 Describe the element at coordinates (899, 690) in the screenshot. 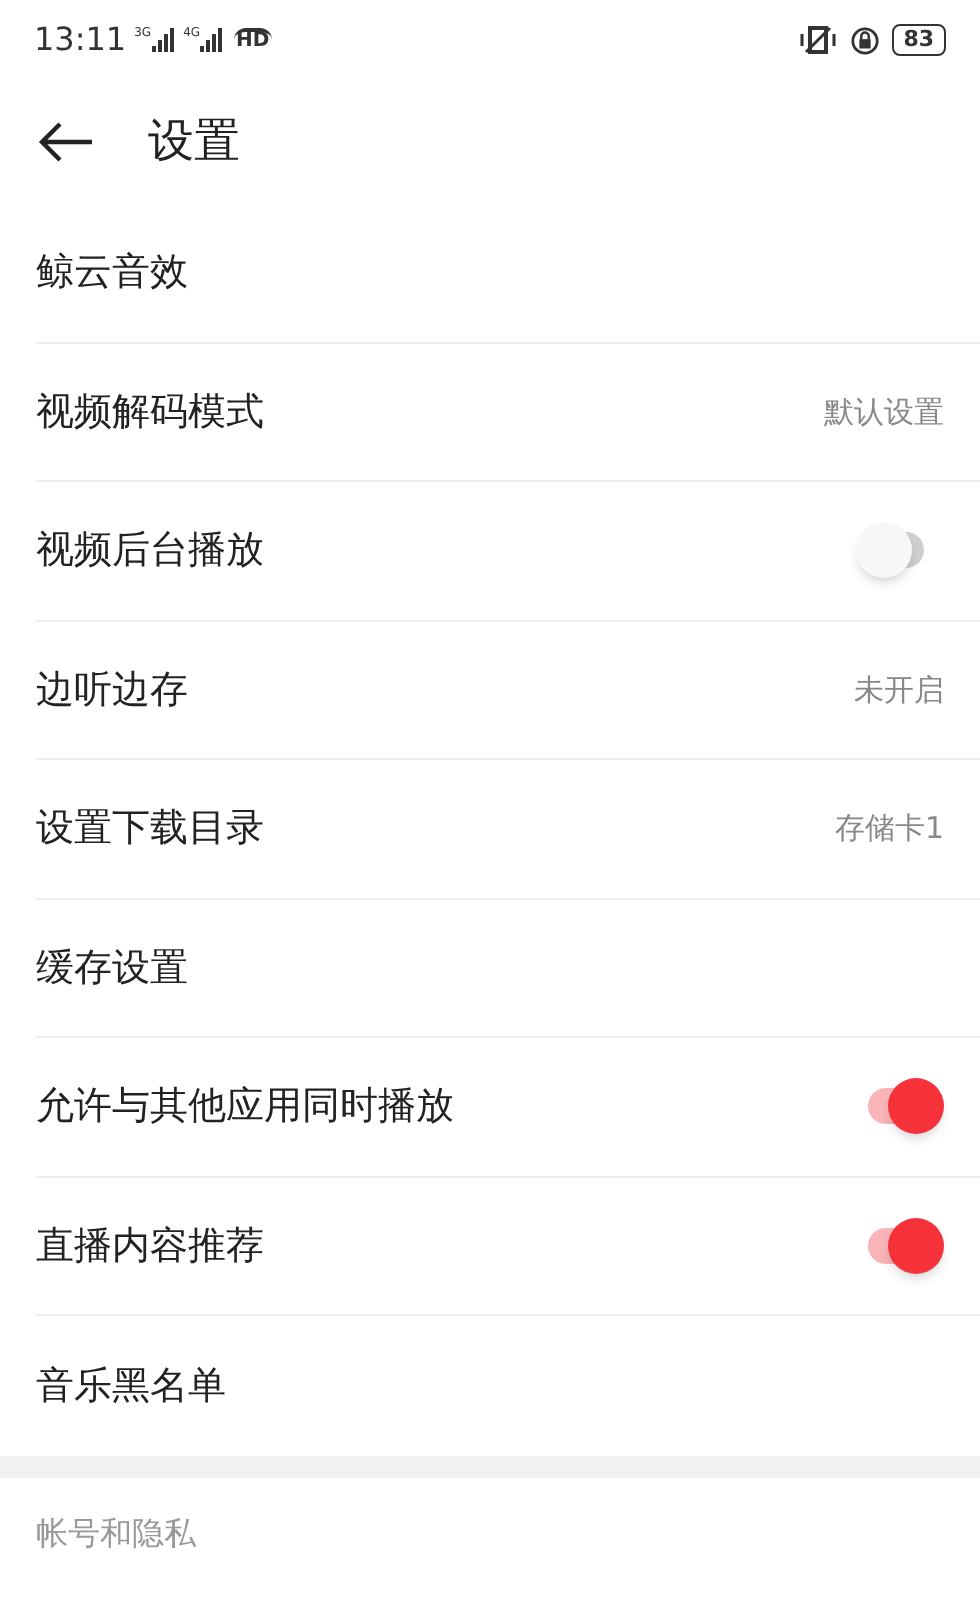

I see `setting-value: 未开启` at that location.